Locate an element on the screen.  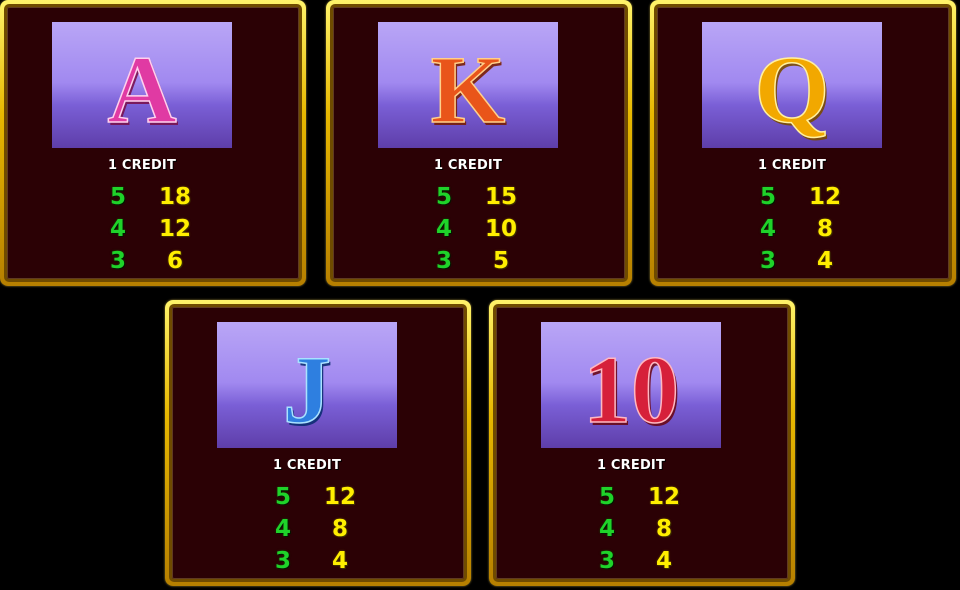
card-panel: A A 1 CREDIT 5 18 4 12 3 6 is located at coordinates (153, 143).